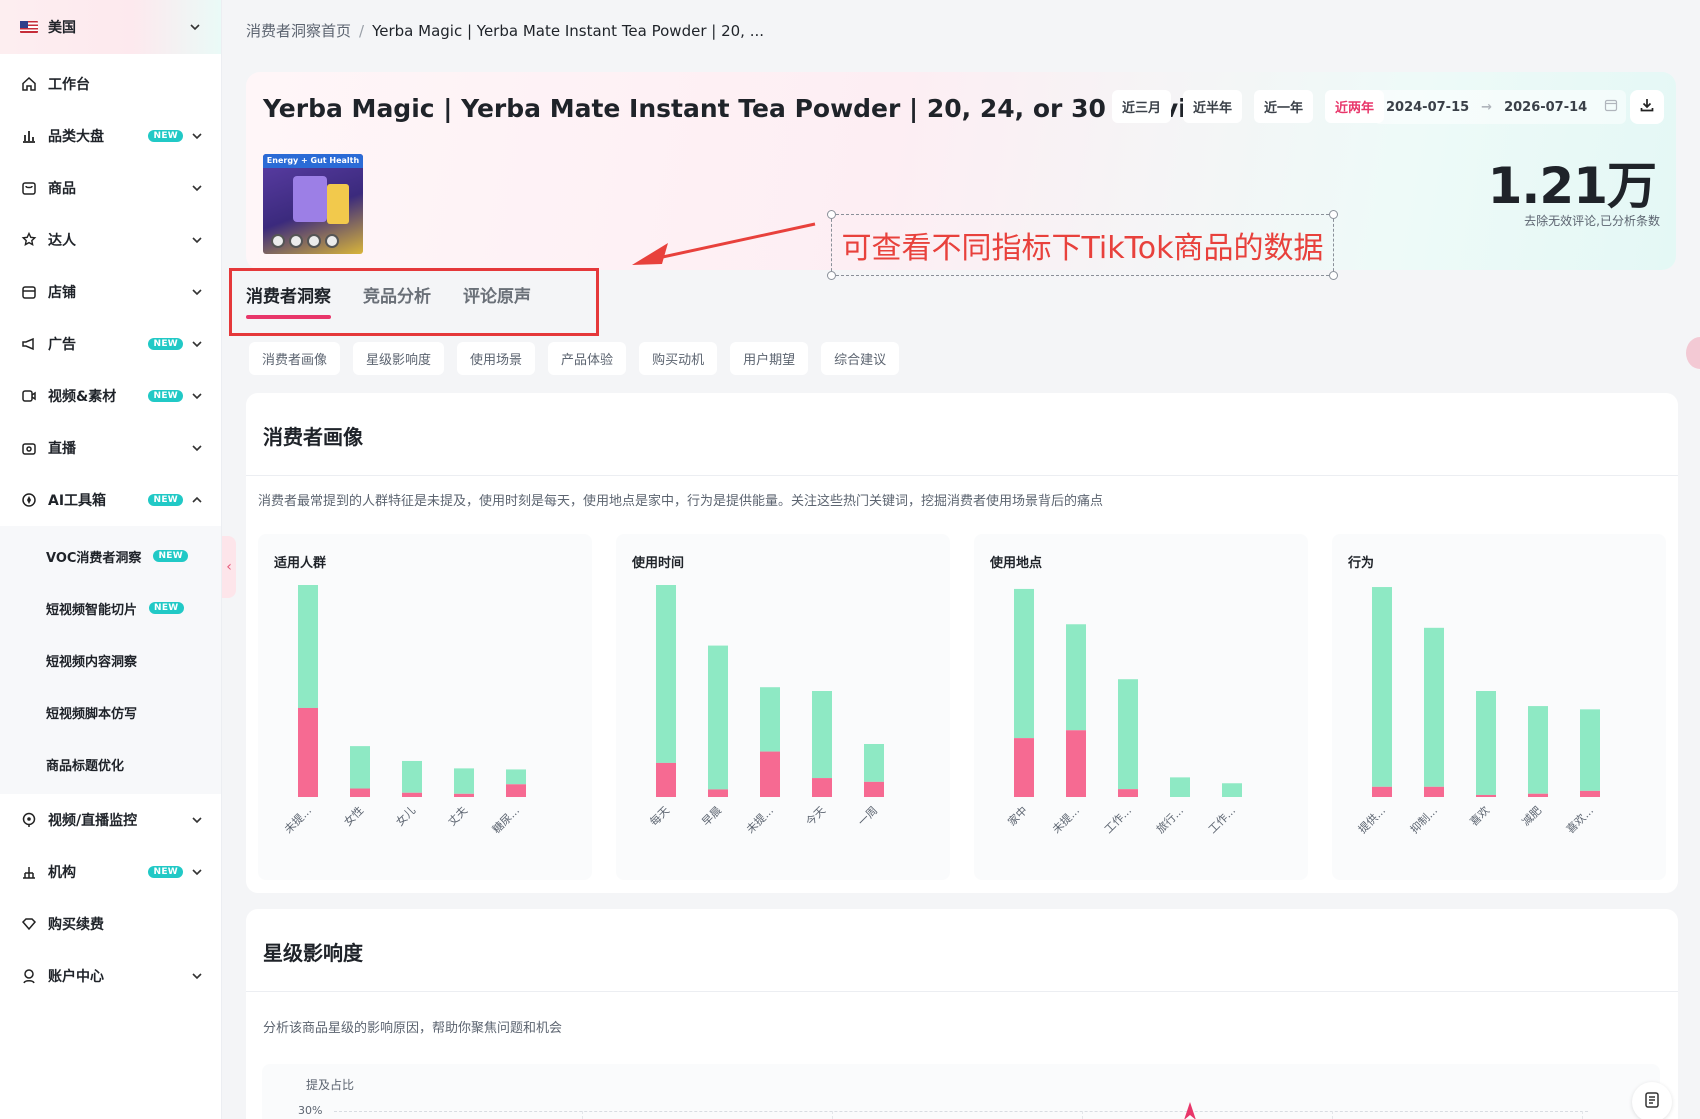  Describe the element at coordinates (110, 556) in the screenshot. I see `sidebar-subitem-voc: VOC消费者洞察 NEW` at that location.